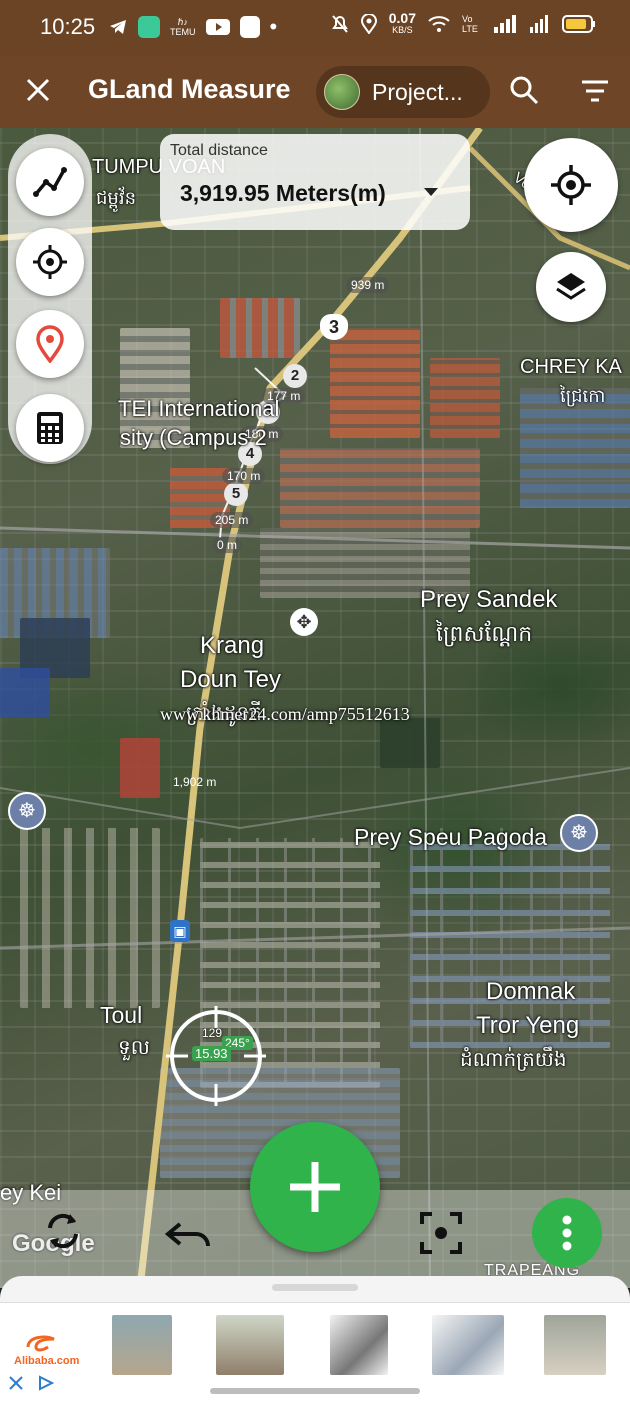  I want to click on calculator-icon, so click(50, 428).